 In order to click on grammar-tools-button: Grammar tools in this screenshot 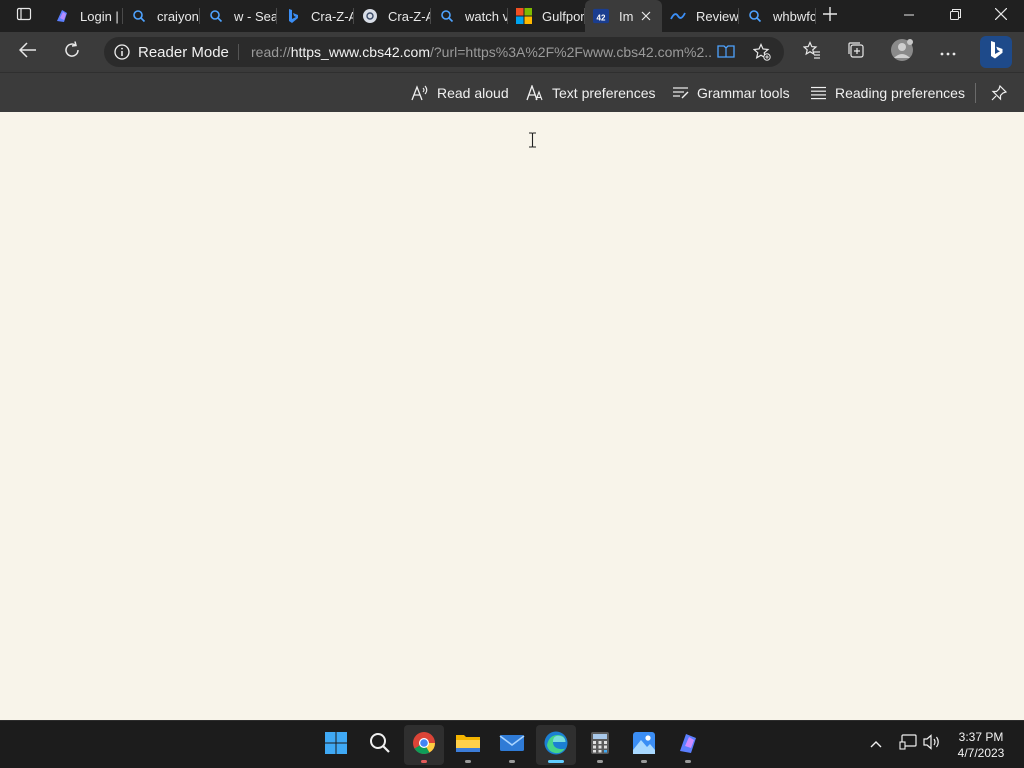, I will do `click(731, 93)`.